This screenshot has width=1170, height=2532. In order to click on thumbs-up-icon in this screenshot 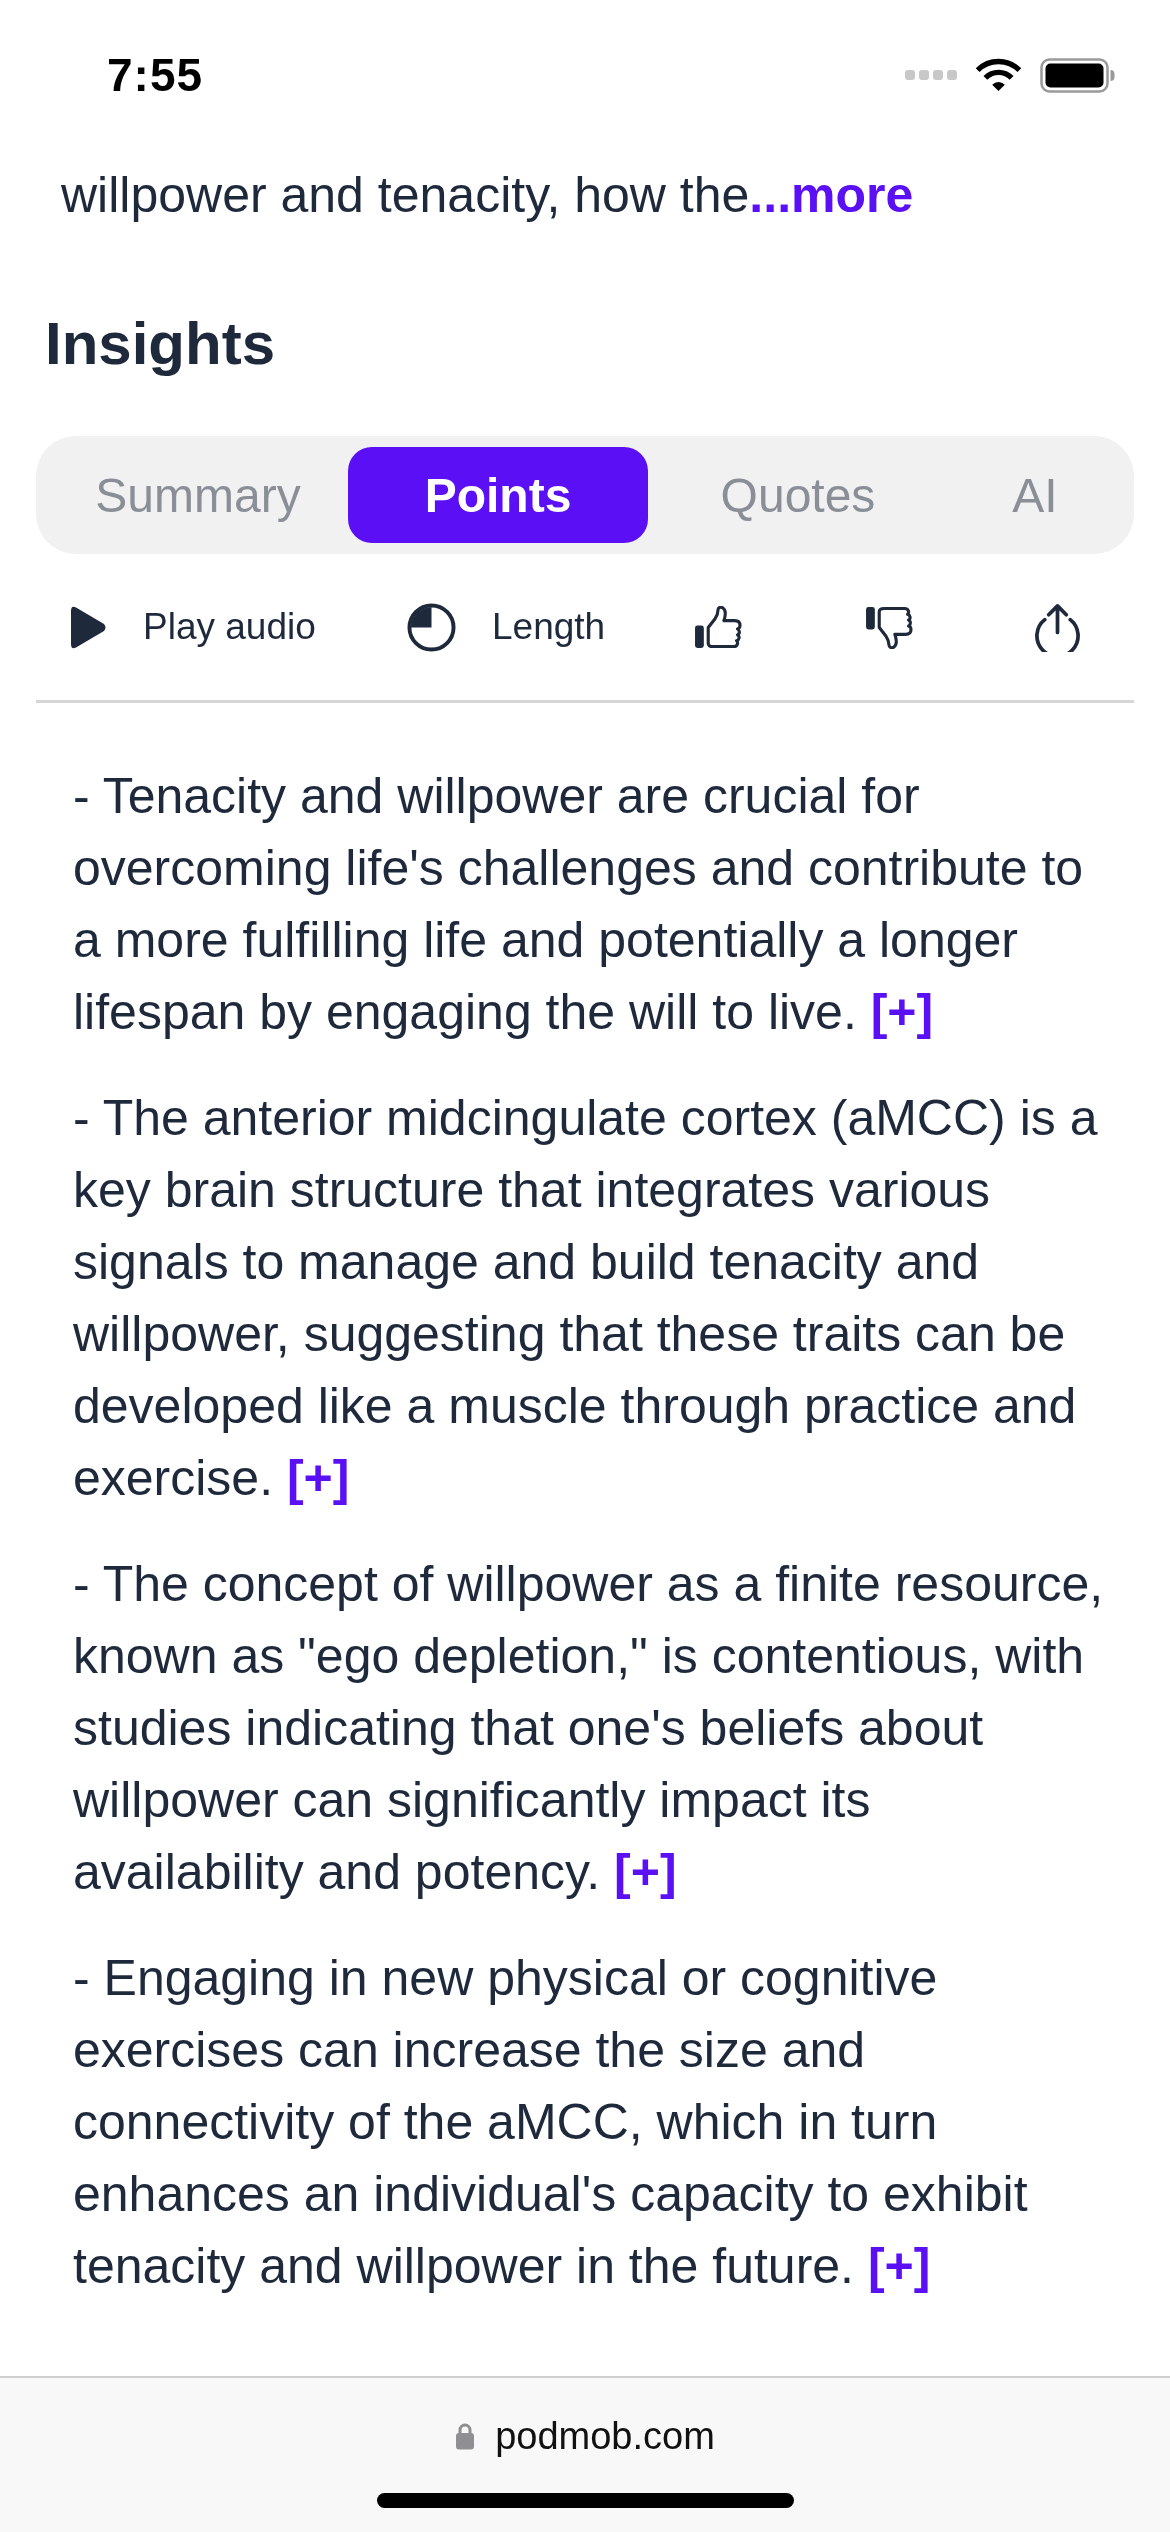, I will do `click(718, 627)`.